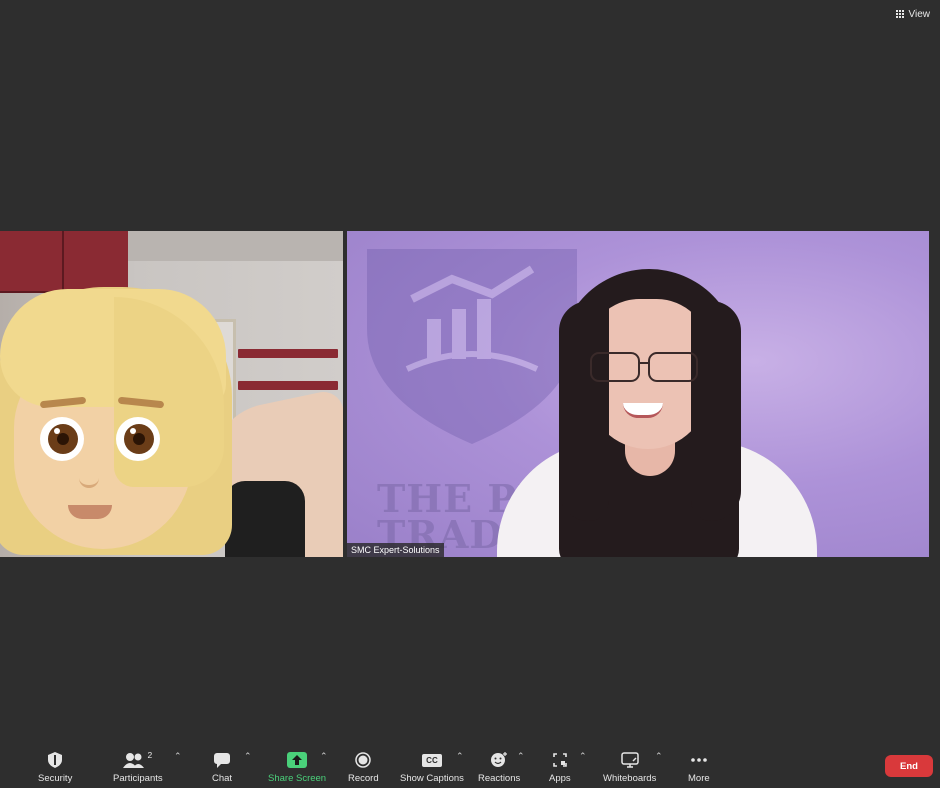 This screenshot has width=940, height=788. Describe the element at coordinates (644, 367) in the screenshot. I see `eyeglasses` at that location.